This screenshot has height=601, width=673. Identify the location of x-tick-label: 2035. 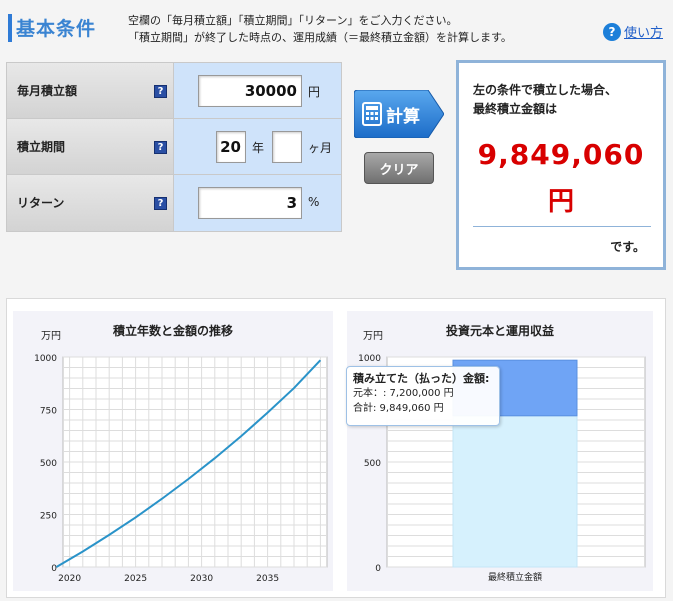
(267, 579).